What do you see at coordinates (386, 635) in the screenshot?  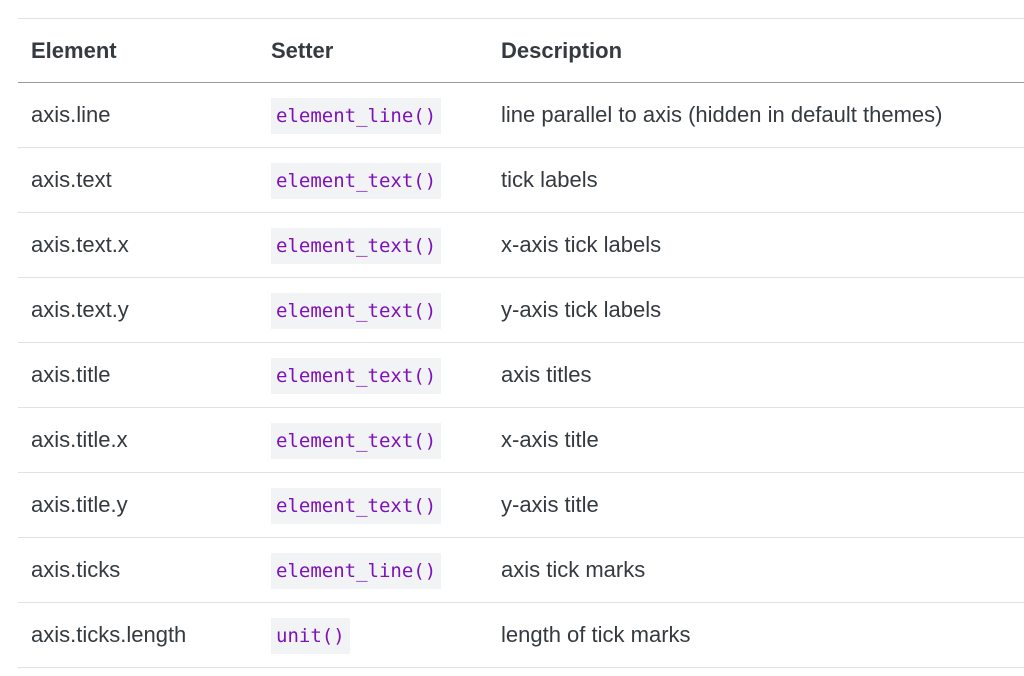 I see `setter-cell: unit()` at bounding box center [386, 635].